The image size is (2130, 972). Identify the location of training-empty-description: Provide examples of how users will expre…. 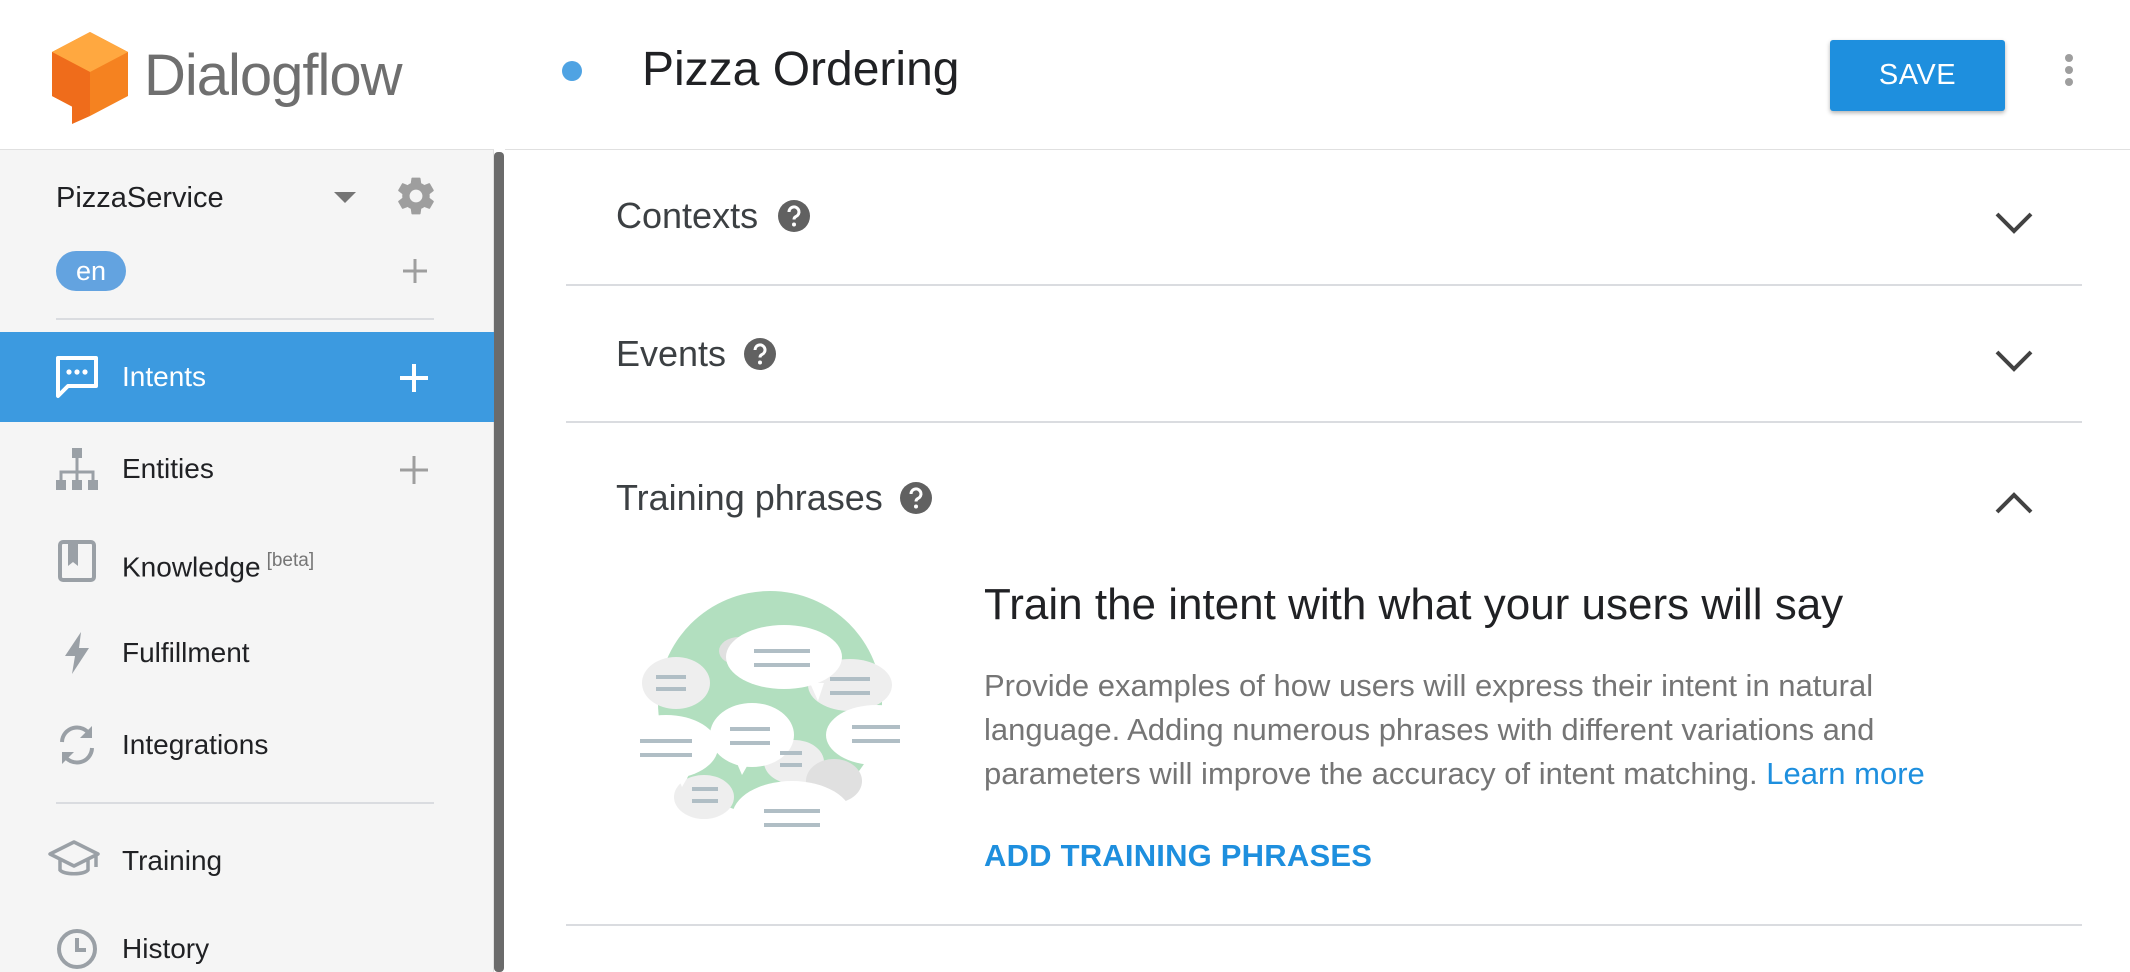
(1454, 729).